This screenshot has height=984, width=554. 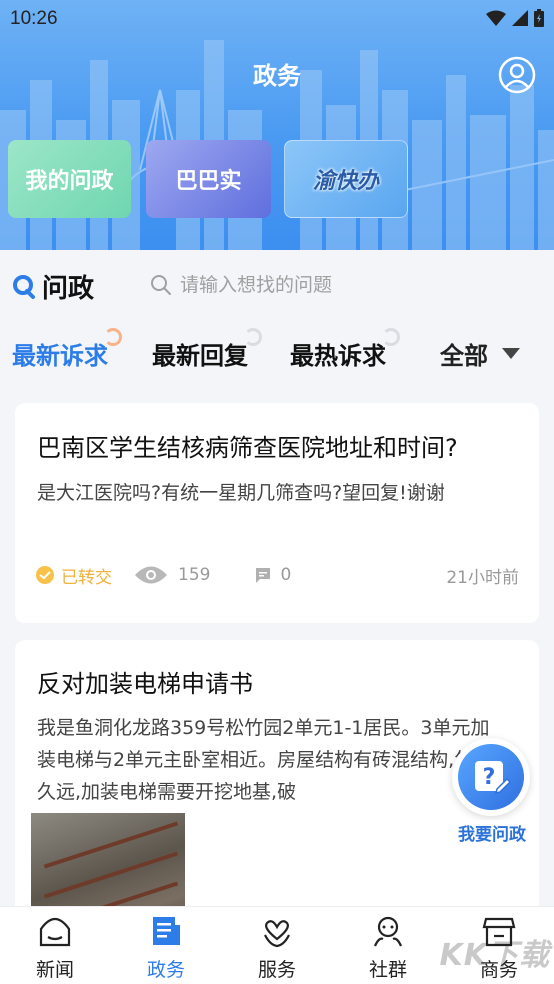 I want to click on post-title: 反对加装电梯申请书, so click(x=145, y=684).